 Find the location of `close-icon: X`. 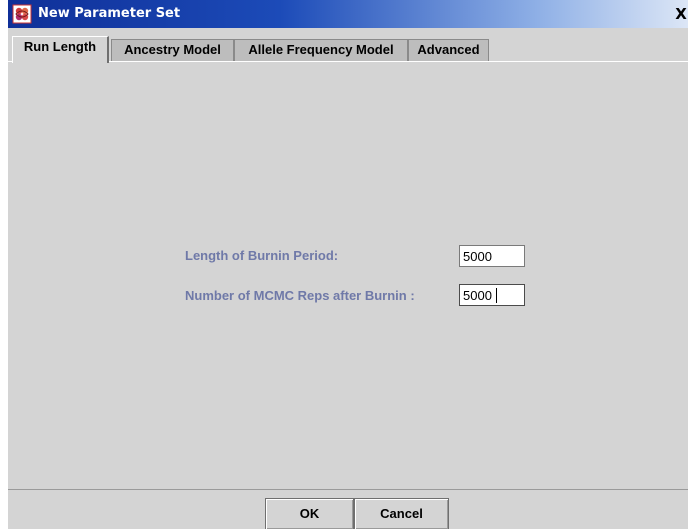

close-icon: X is located at coordinates (681, 15).